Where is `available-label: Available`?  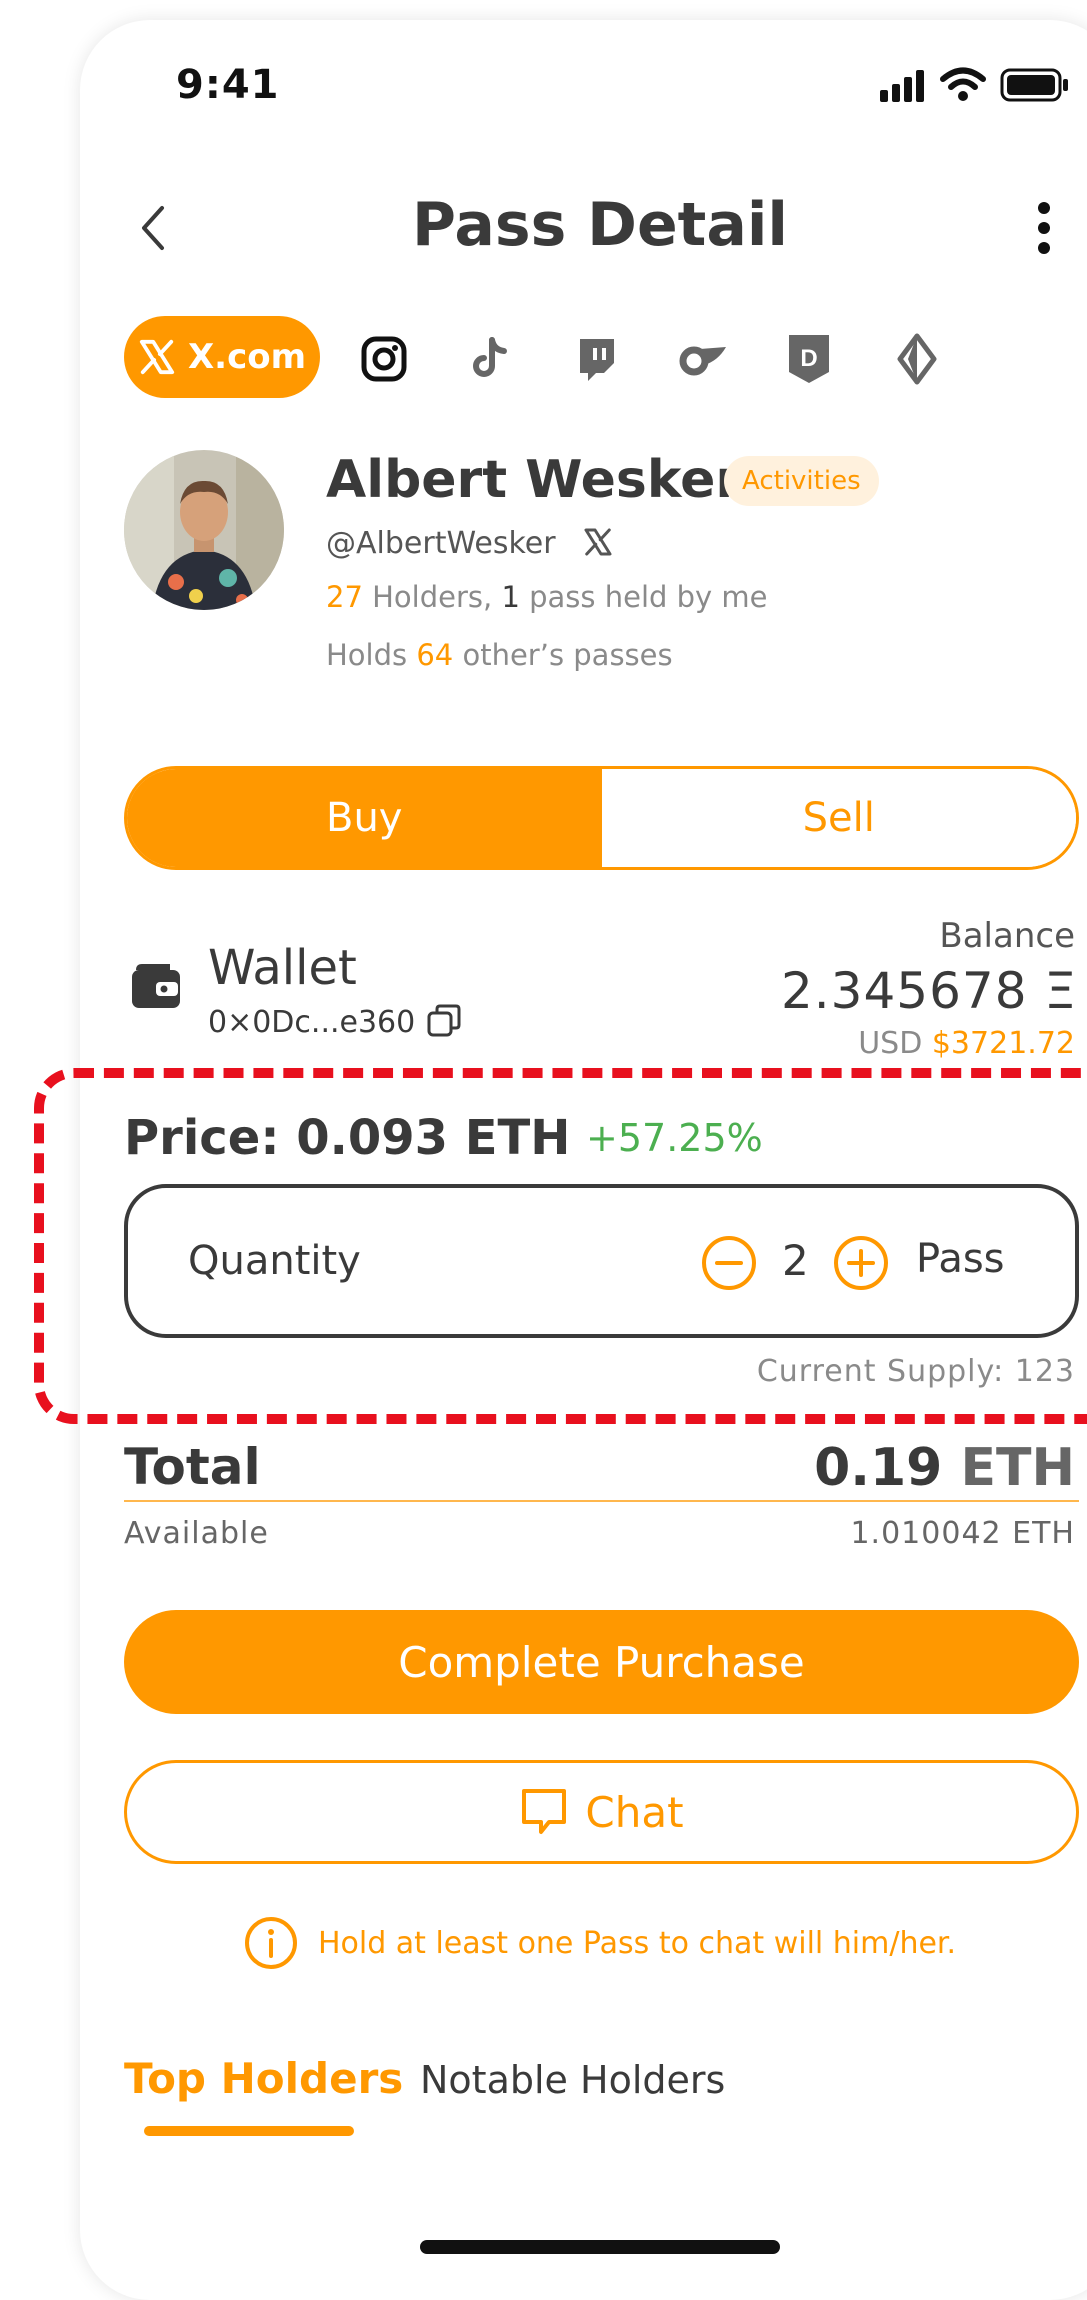 available-label: Available is located at coordinates (196, 1533).